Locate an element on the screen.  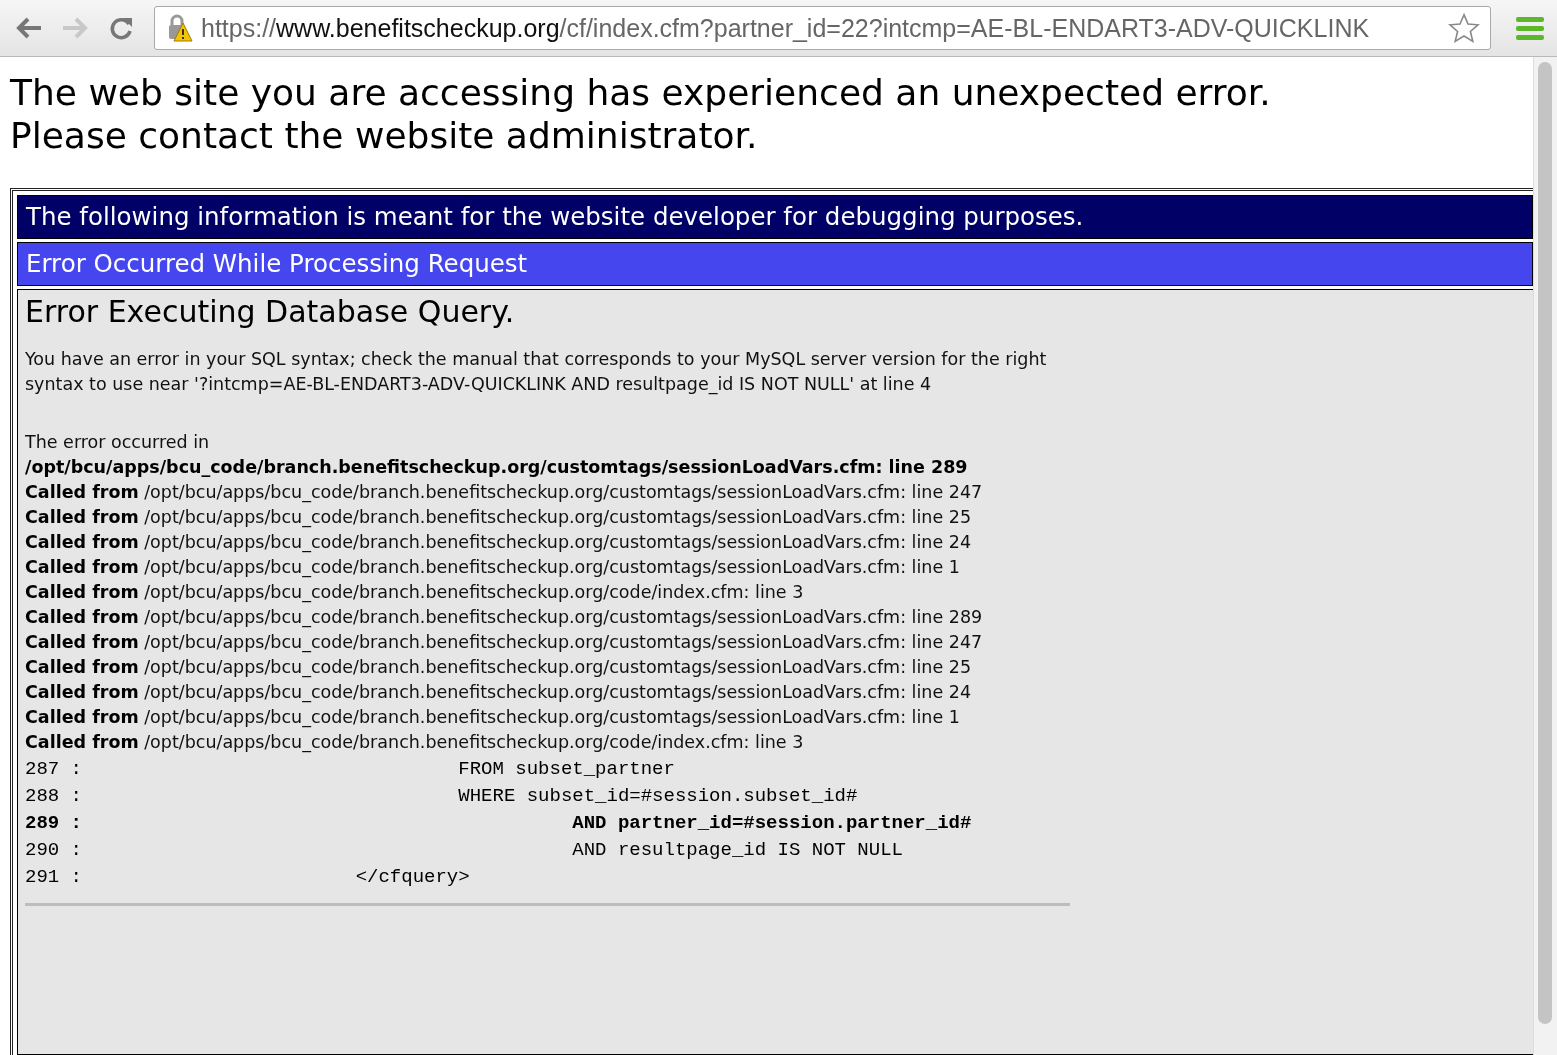
error-heading: Error Executing Database Query. is located at coordinates (270, 311).